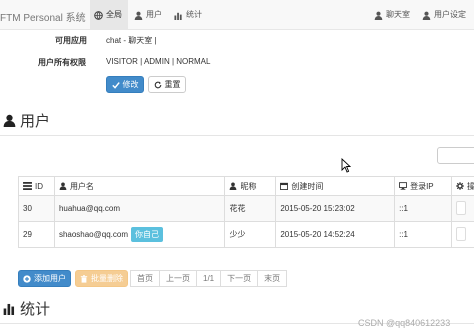 This screenshot has height=336, width=474. What do you see at coordinates (84, 278) in the screenshot?
I see `trash-icon` at bounding box center [84, 278].